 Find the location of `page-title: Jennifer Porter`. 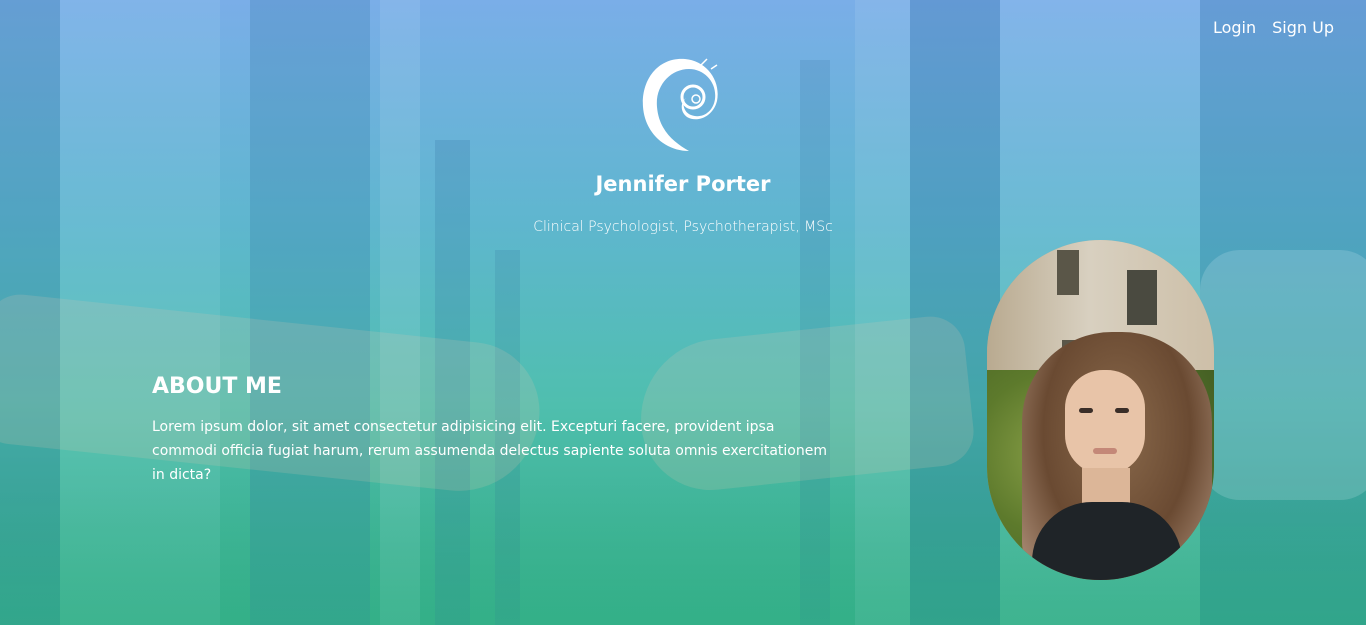

page-title: Jennifer Porter is located at coordinates (683, 184).